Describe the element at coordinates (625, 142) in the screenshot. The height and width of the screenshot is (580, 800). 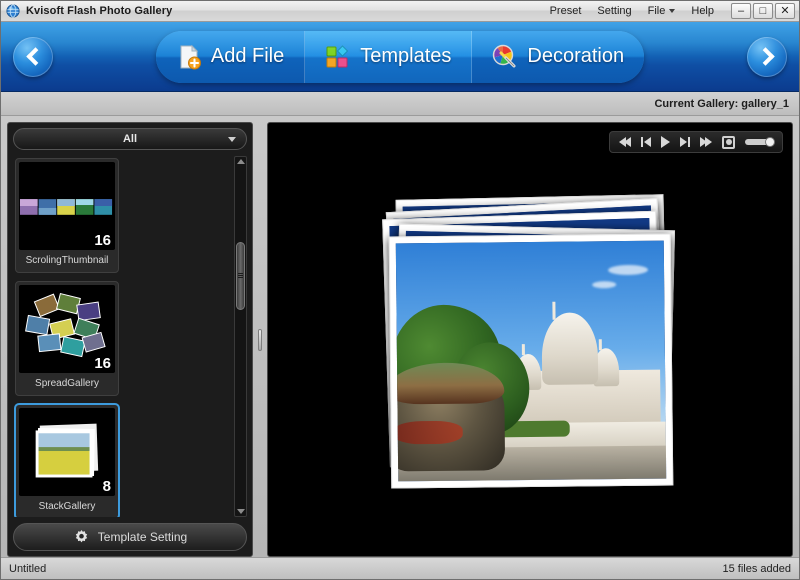
I see `rewind-button` at that location.